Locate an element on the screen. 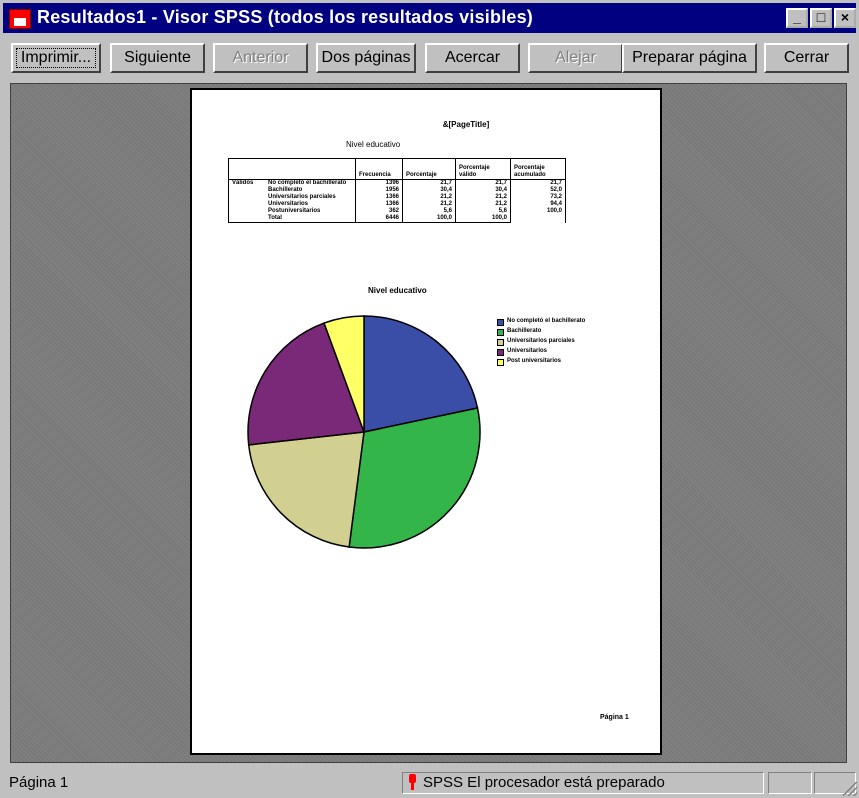 Image resolution: width=859 pixels, height=798 pixels. table-header-cell: Porcentaje is located at coordinates (429, 169).